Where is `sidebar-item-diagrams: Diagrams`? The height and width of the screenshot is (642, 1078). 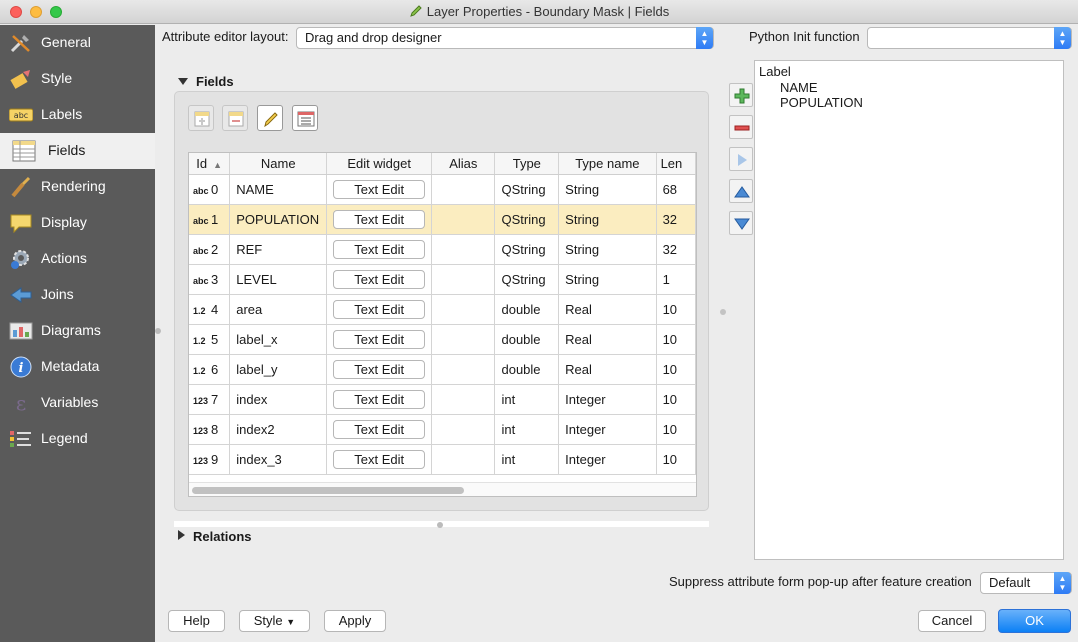 sidebar-item-diagrams: Diagrams is located at coordinates (77, 331).